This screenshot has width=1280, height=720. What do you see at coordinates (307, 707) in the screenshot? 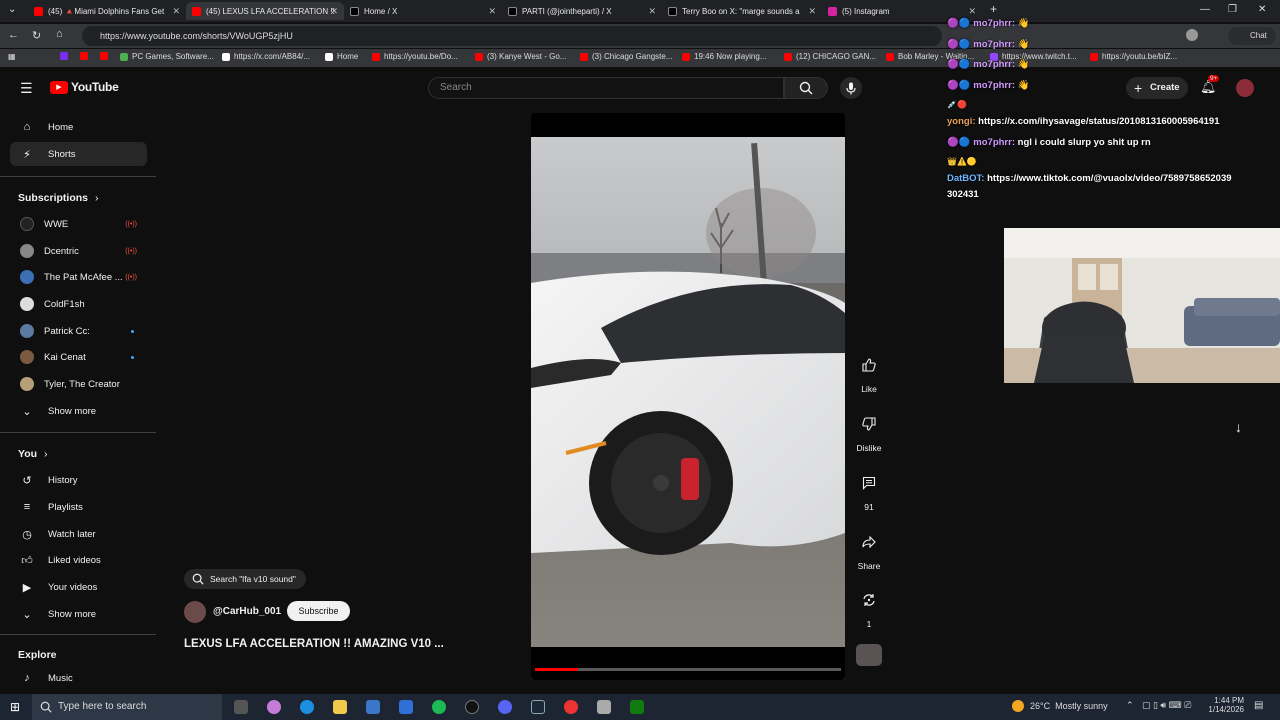
I see `edge-icon` at bounding box center [307, 707].